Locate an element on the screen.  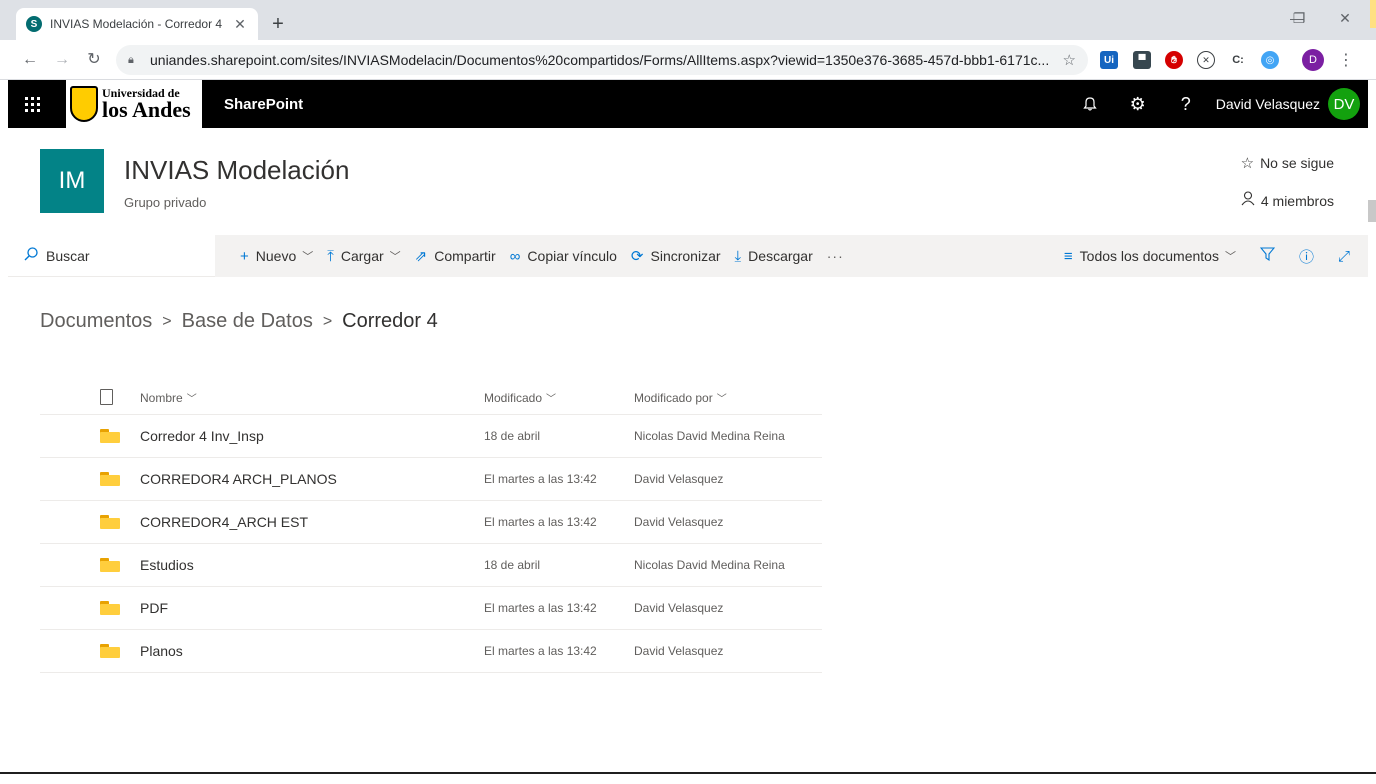
sharepoint-favicon-icon: S is located at coordinates (34, 24).